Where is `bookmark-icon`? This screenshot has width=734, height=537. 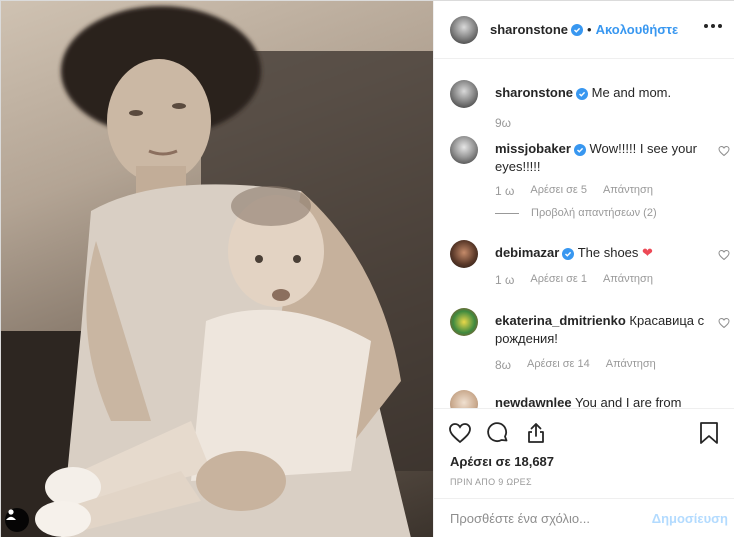 bookmark-icon is located at coordinates (709, 433).